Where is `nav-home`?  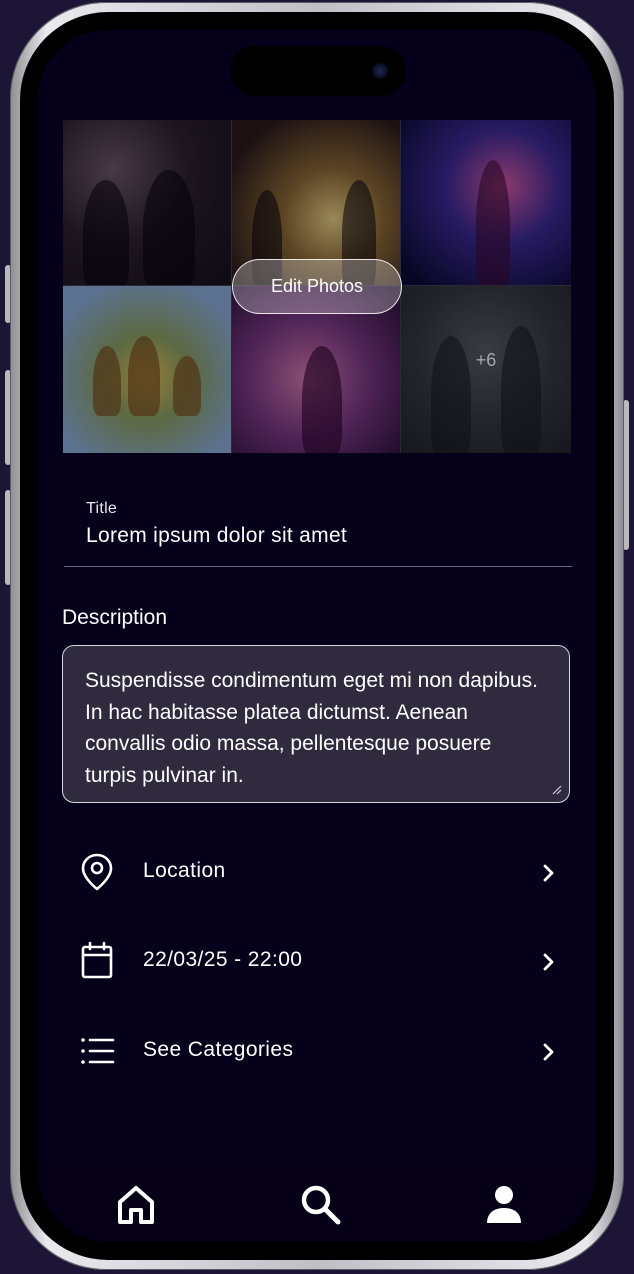 nav-home is located at coordinates (136, 1204).